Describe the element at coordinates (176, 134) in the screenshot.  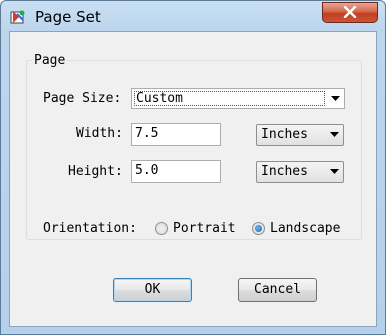
I see `width-input: 7.5` at that location.